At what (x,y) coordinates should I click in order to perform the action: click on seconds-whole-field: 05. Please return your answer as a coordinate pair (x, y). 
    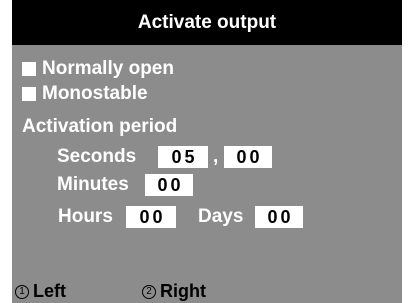
    Looking at the image, I should click on (183, 157).